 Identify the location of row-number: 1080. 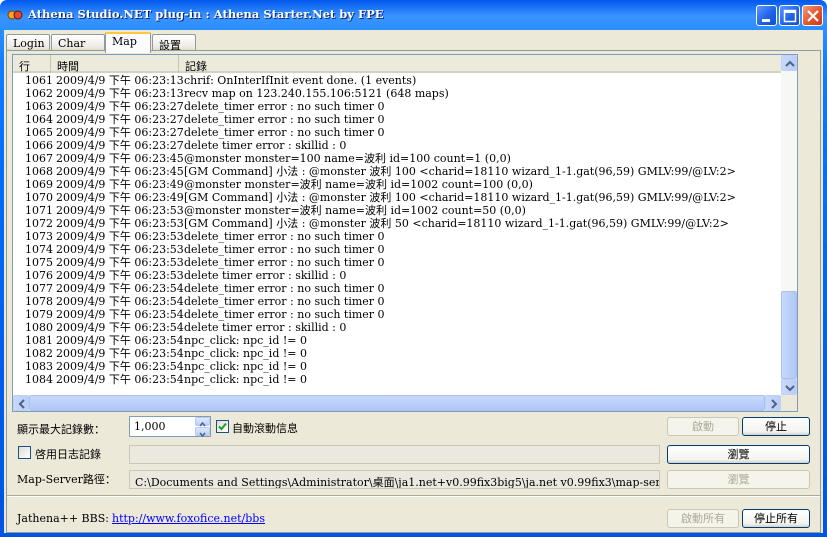
(39, 327).